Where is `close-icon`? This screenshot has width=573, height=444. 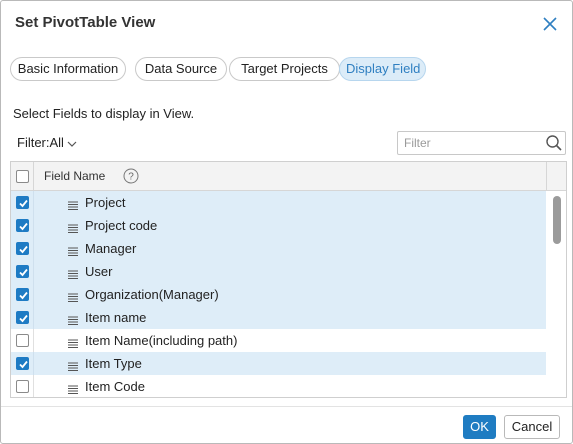 close-icon is located at coordinates (550, 24).